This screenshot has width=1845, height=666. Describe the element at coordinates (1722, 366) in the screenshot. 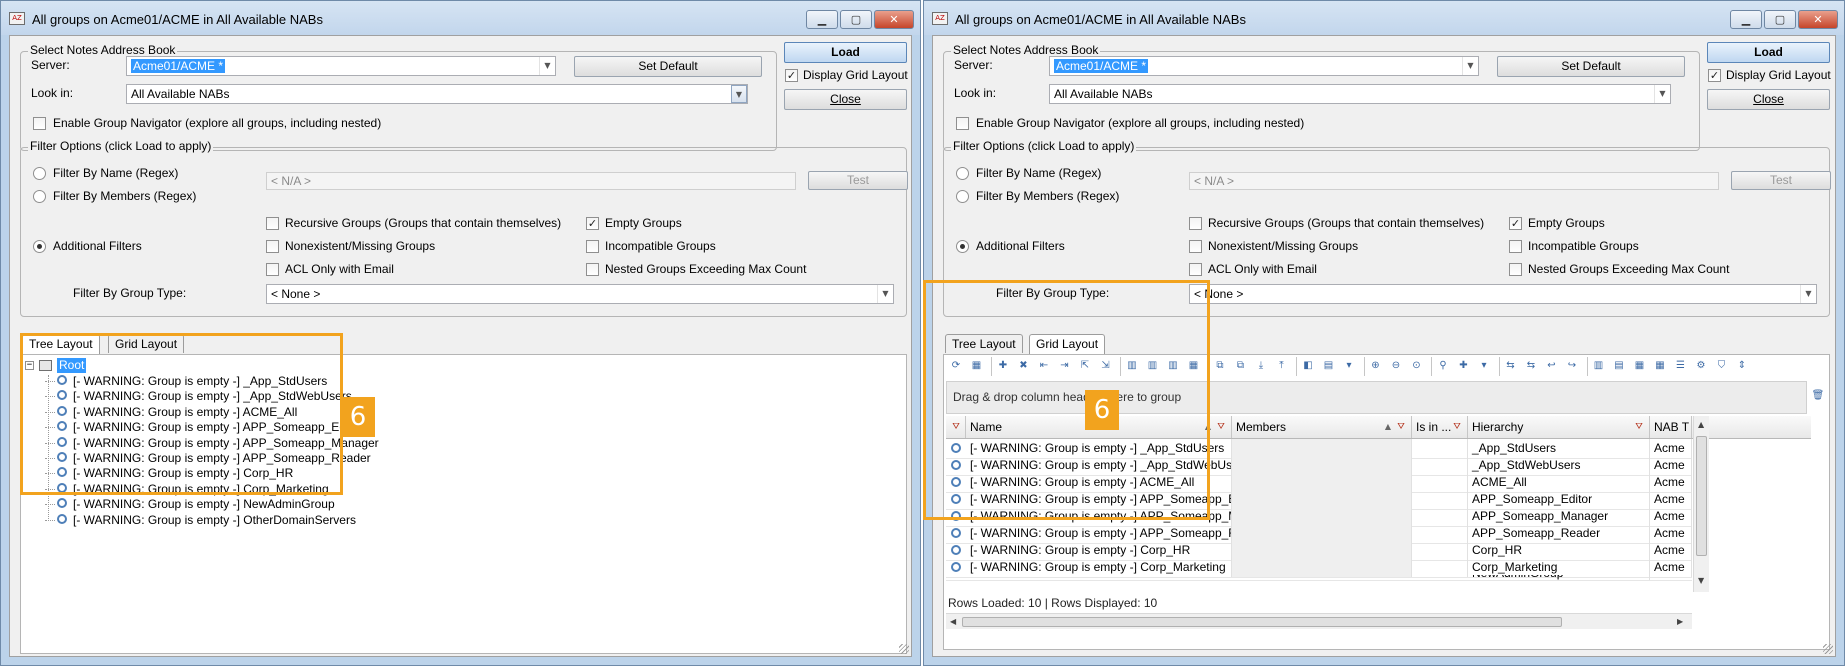

I see `toolbar-button-icon: ⛉` at that location.